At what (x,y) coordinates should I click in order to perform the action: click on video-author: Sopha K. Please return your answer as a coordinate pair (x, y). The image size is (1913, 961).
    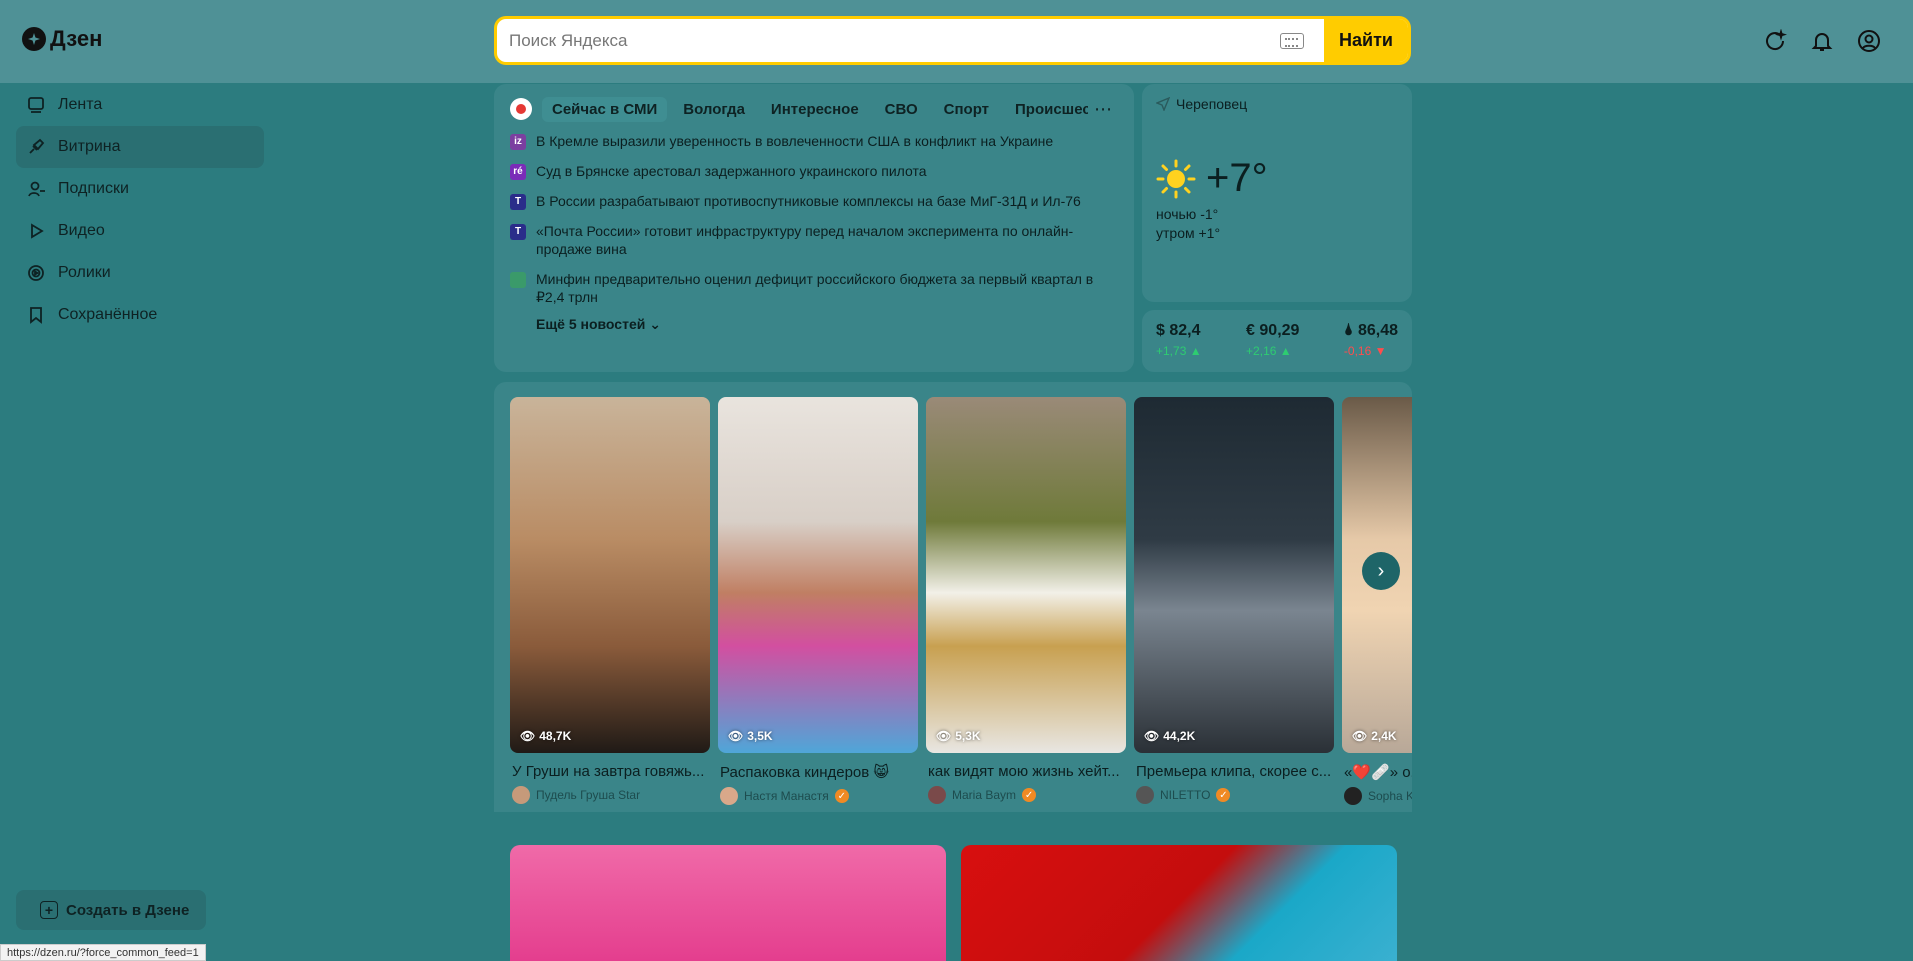
    Looking at the image, I should click on (1377, 796).